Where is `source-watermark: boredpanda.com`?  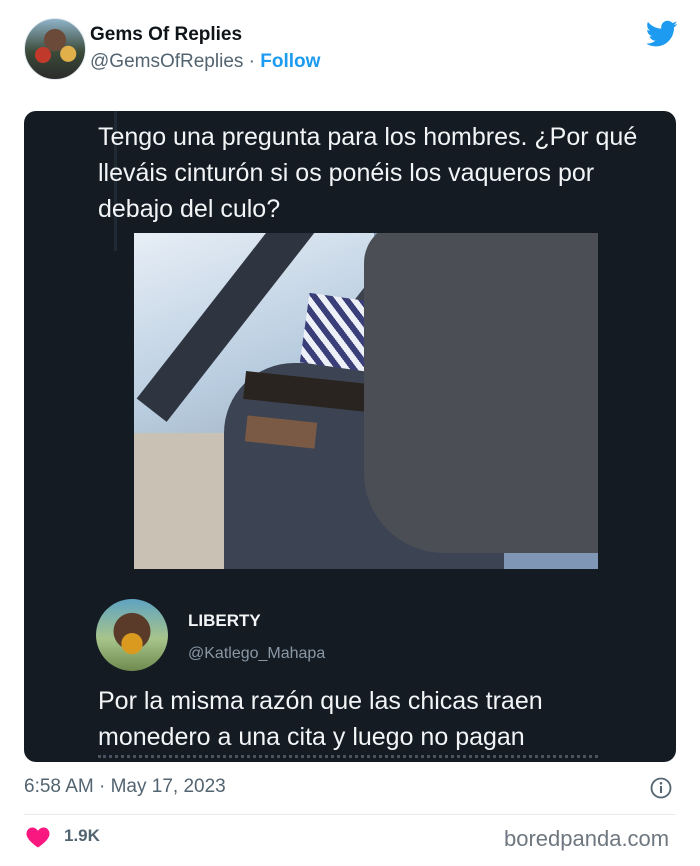 source-watermark: boredpanda.com is located at coordinates (587, 838).